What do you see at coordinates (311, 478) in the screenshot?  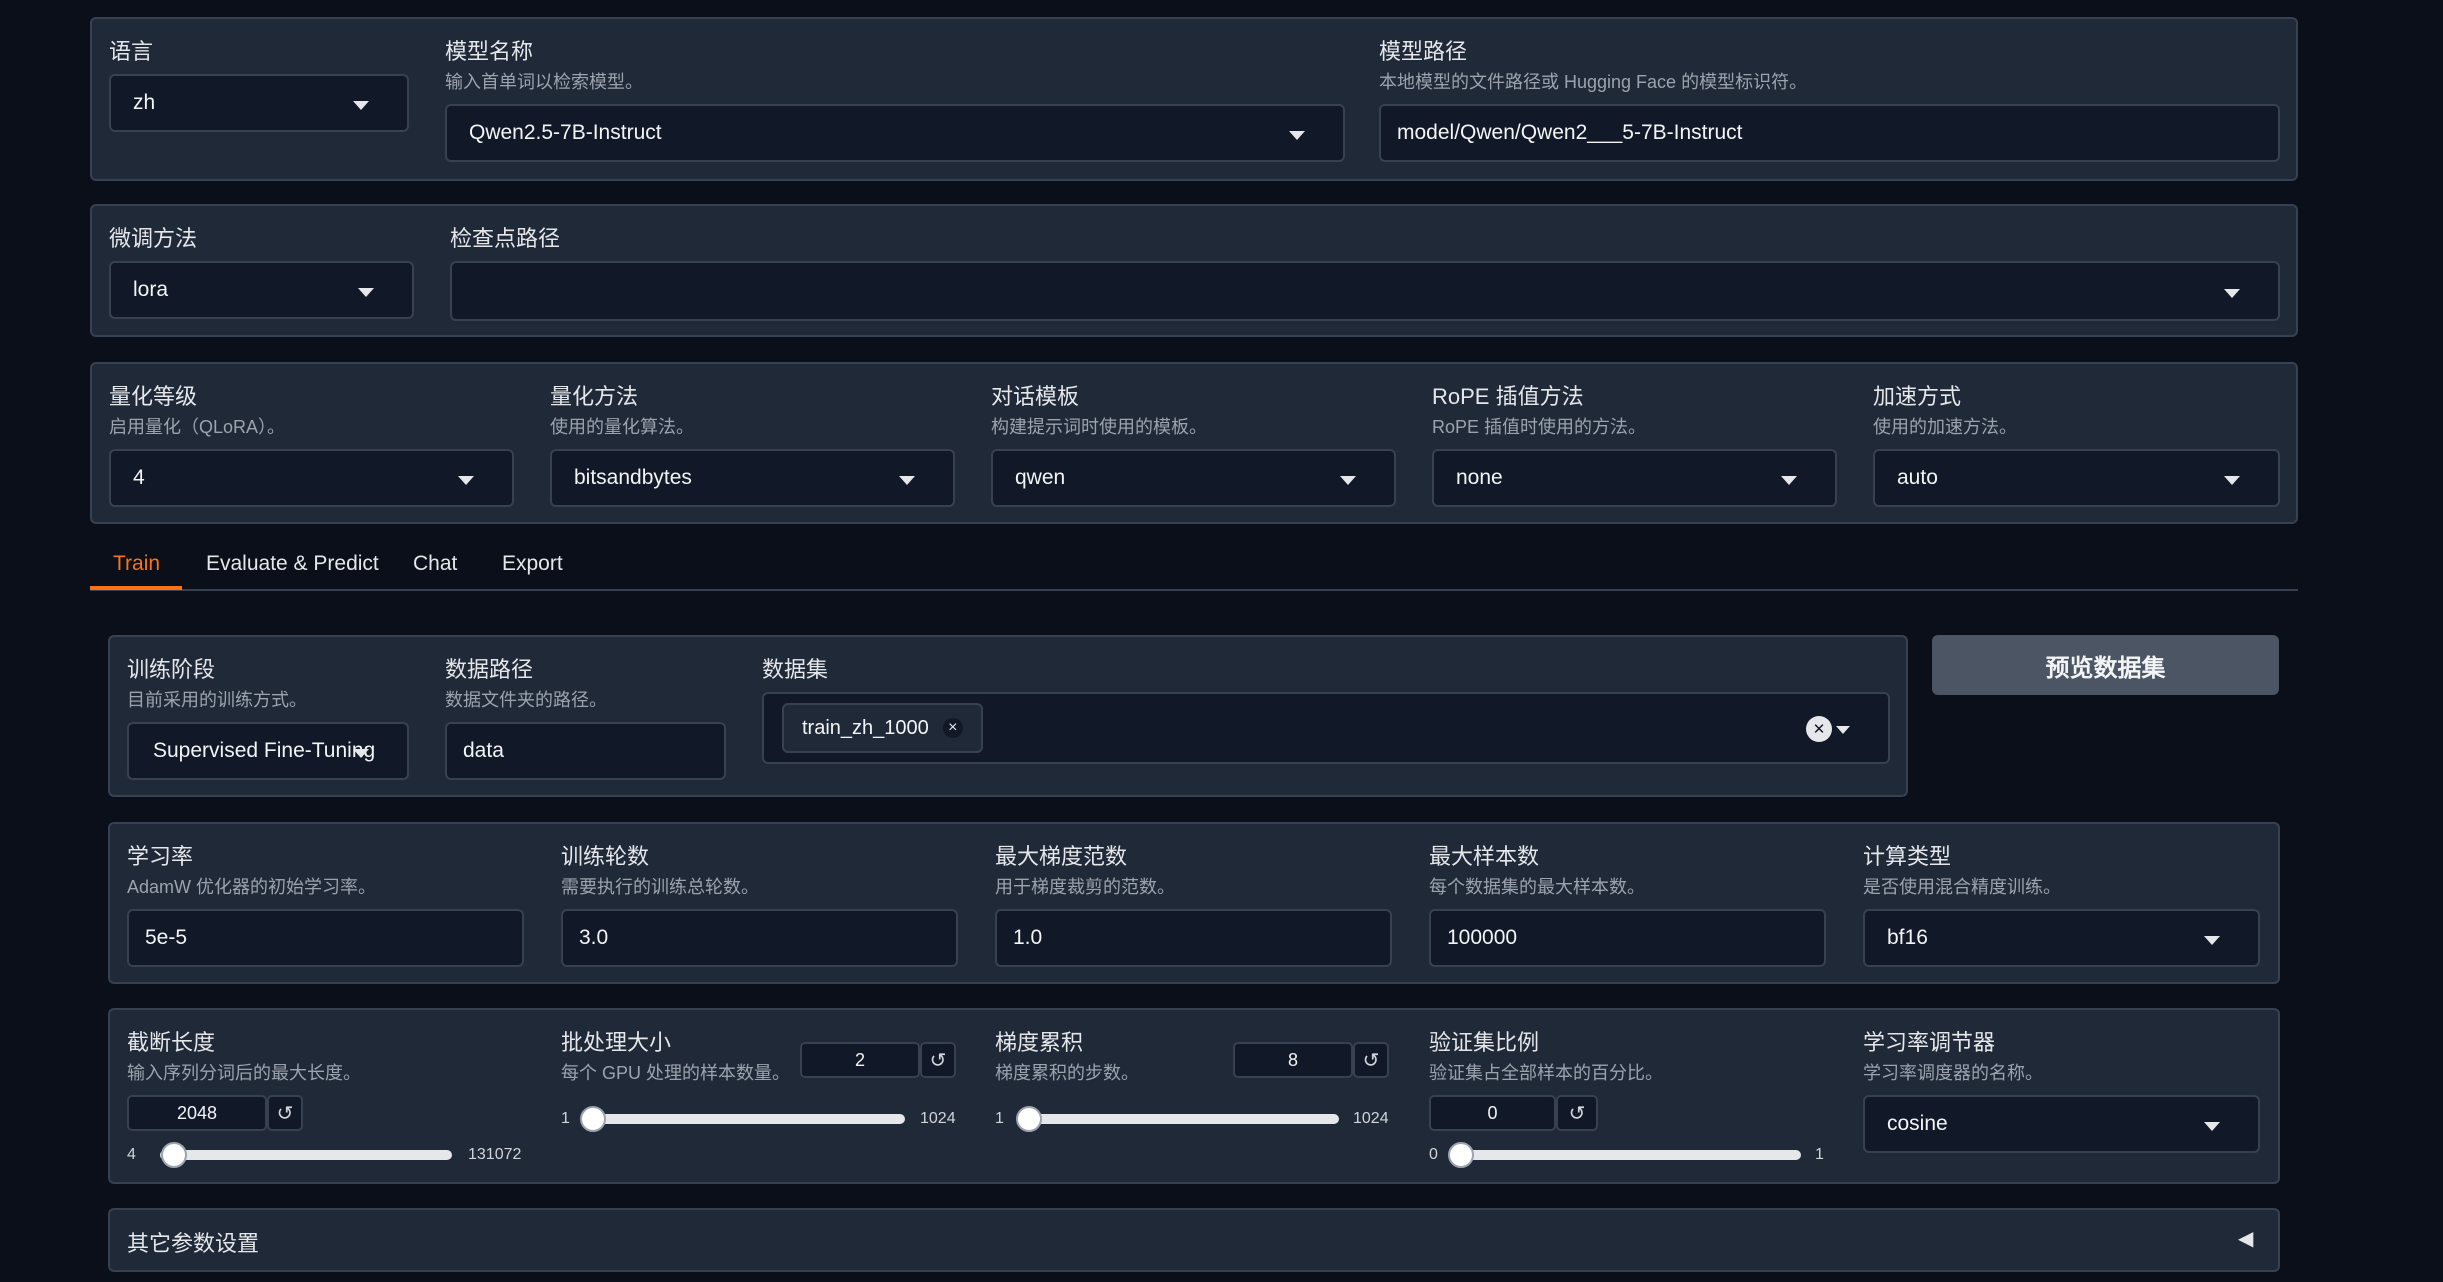 I see `quant-bit-dropdown: 4` at bounding box center [311, 478].